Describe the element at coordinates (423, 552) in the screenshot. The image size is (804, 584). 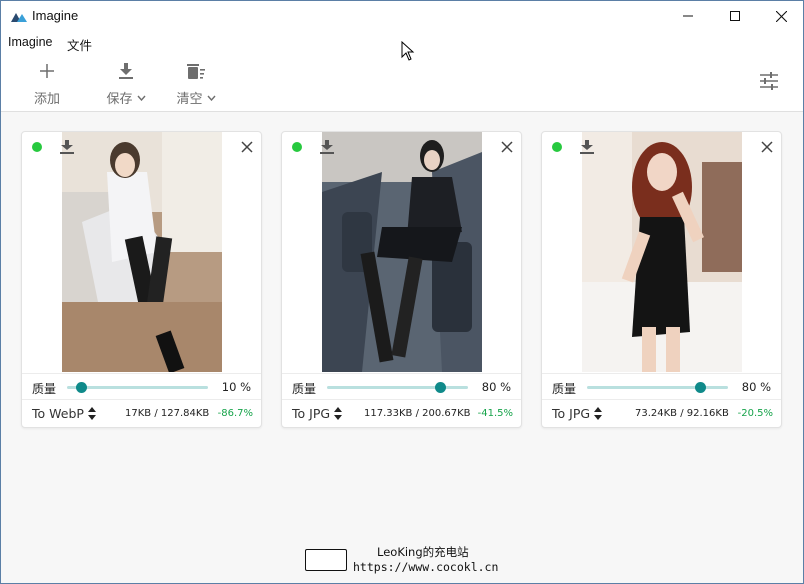
I see `watermark-title: LeoKing的充电站` at that location.